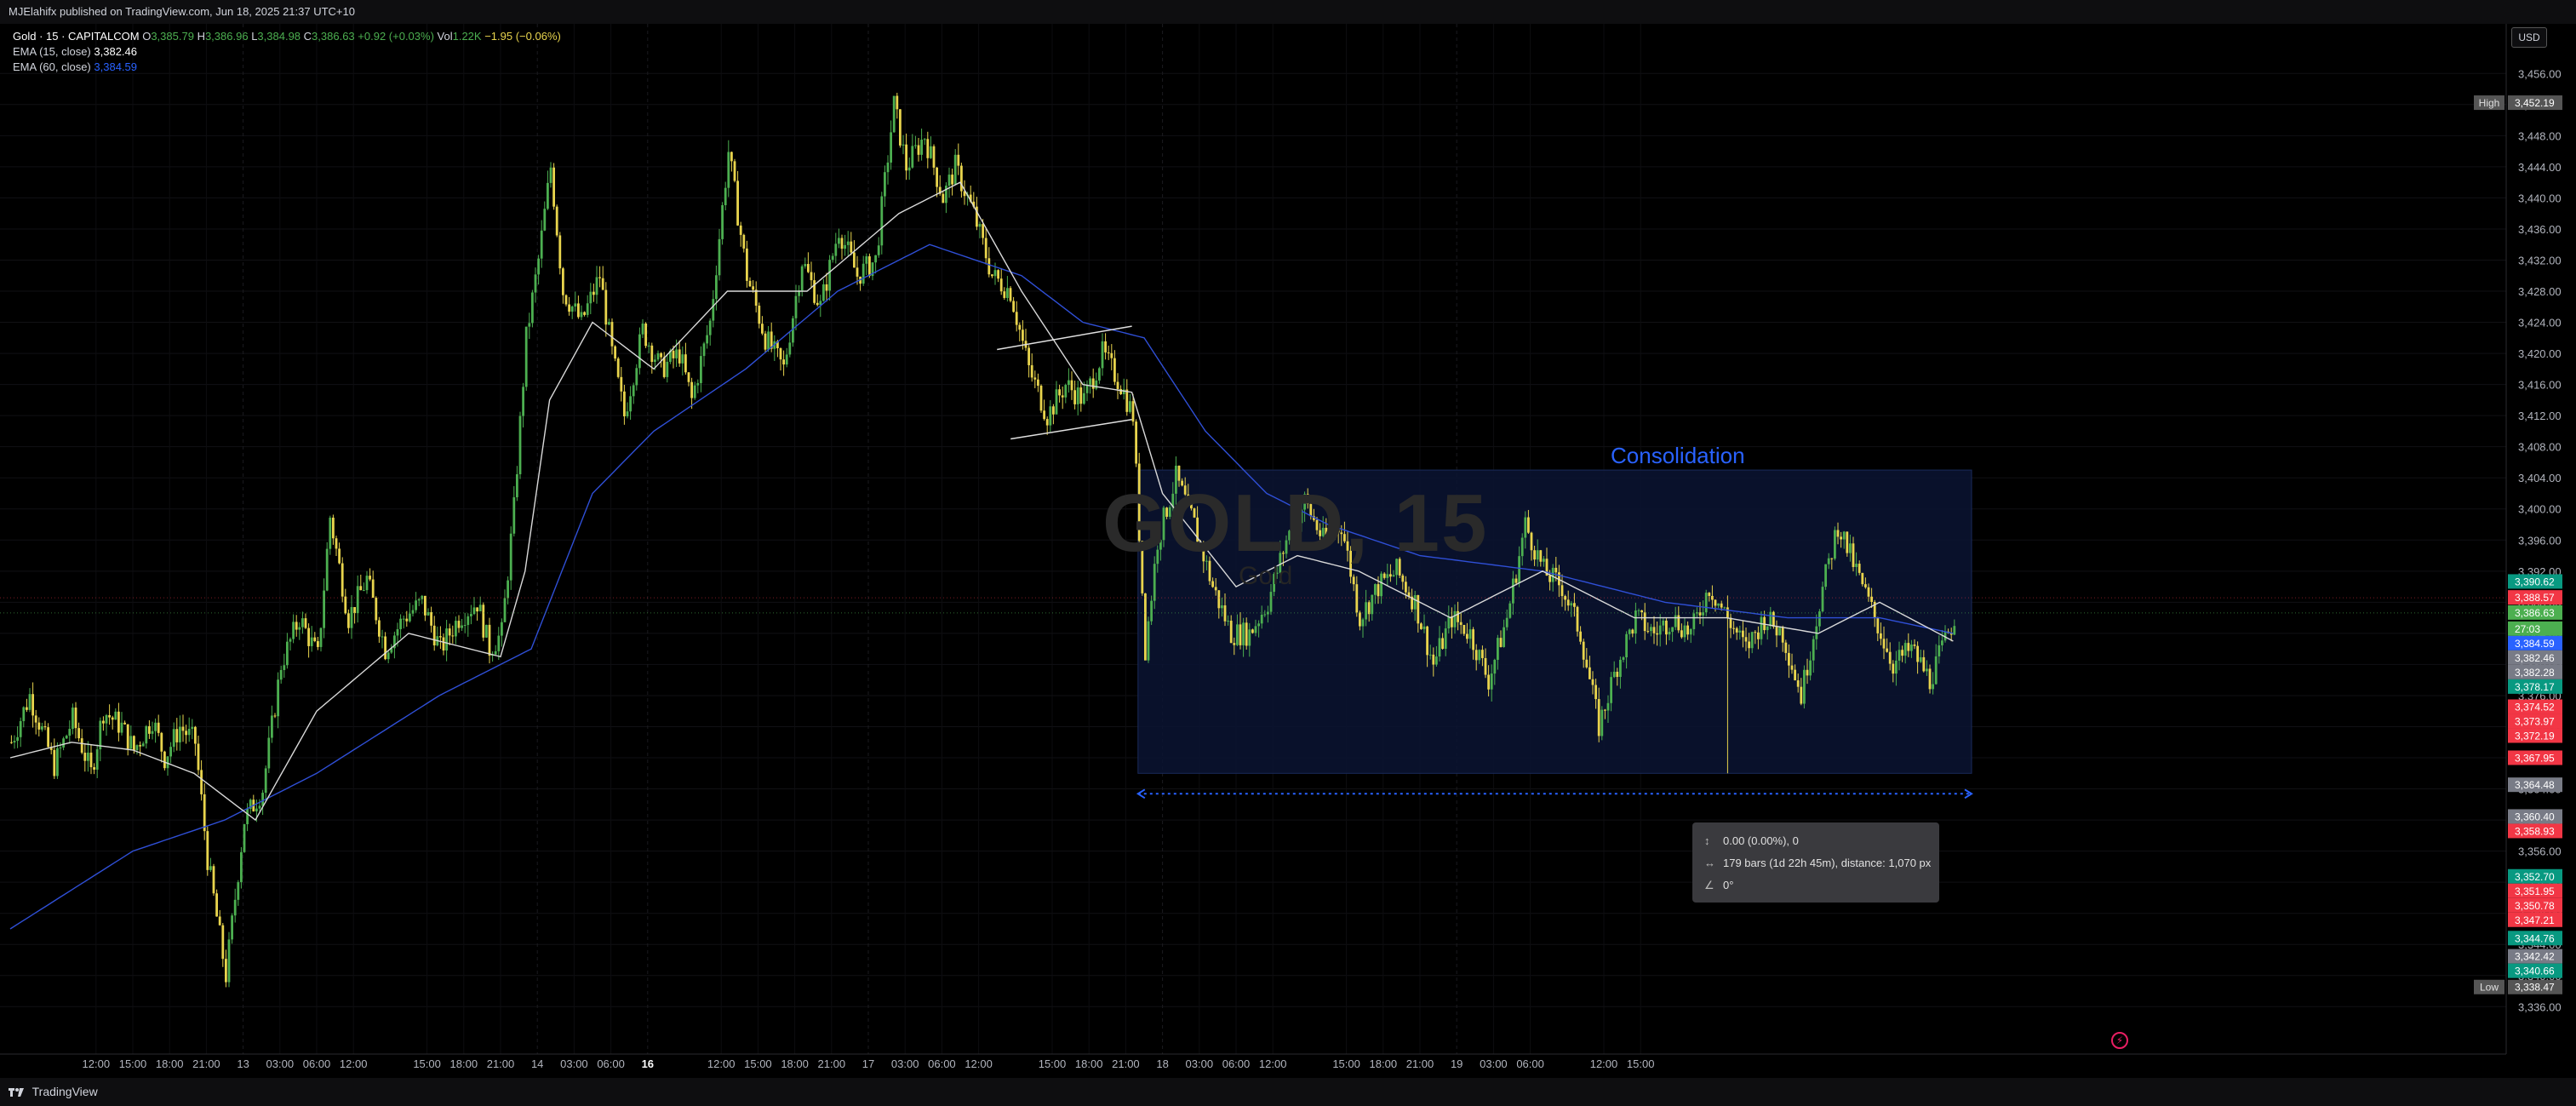 The width and height of the screenshot is (2576, 1106). I want to click on x-tick-label: 14, so click(537, 1063).